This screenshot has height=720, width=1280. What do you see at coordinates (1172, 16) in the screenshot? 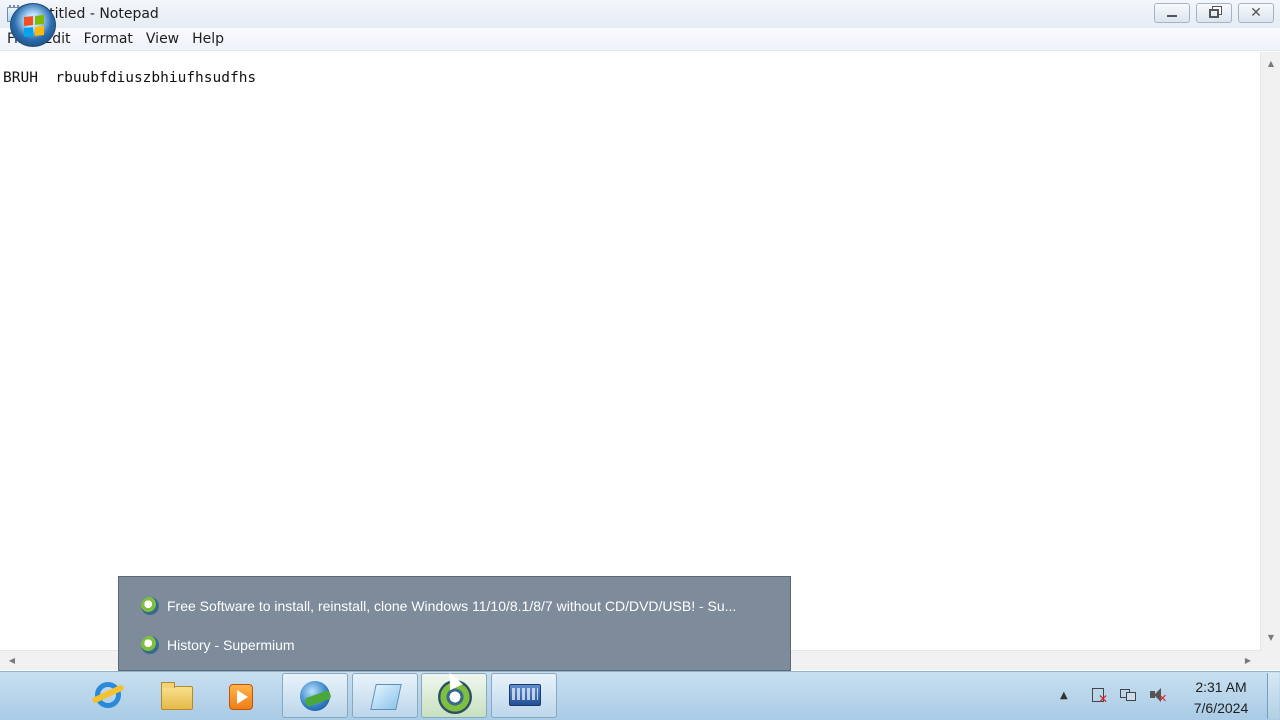
I see `minimize-icon` at bounding box center [1172, 16].